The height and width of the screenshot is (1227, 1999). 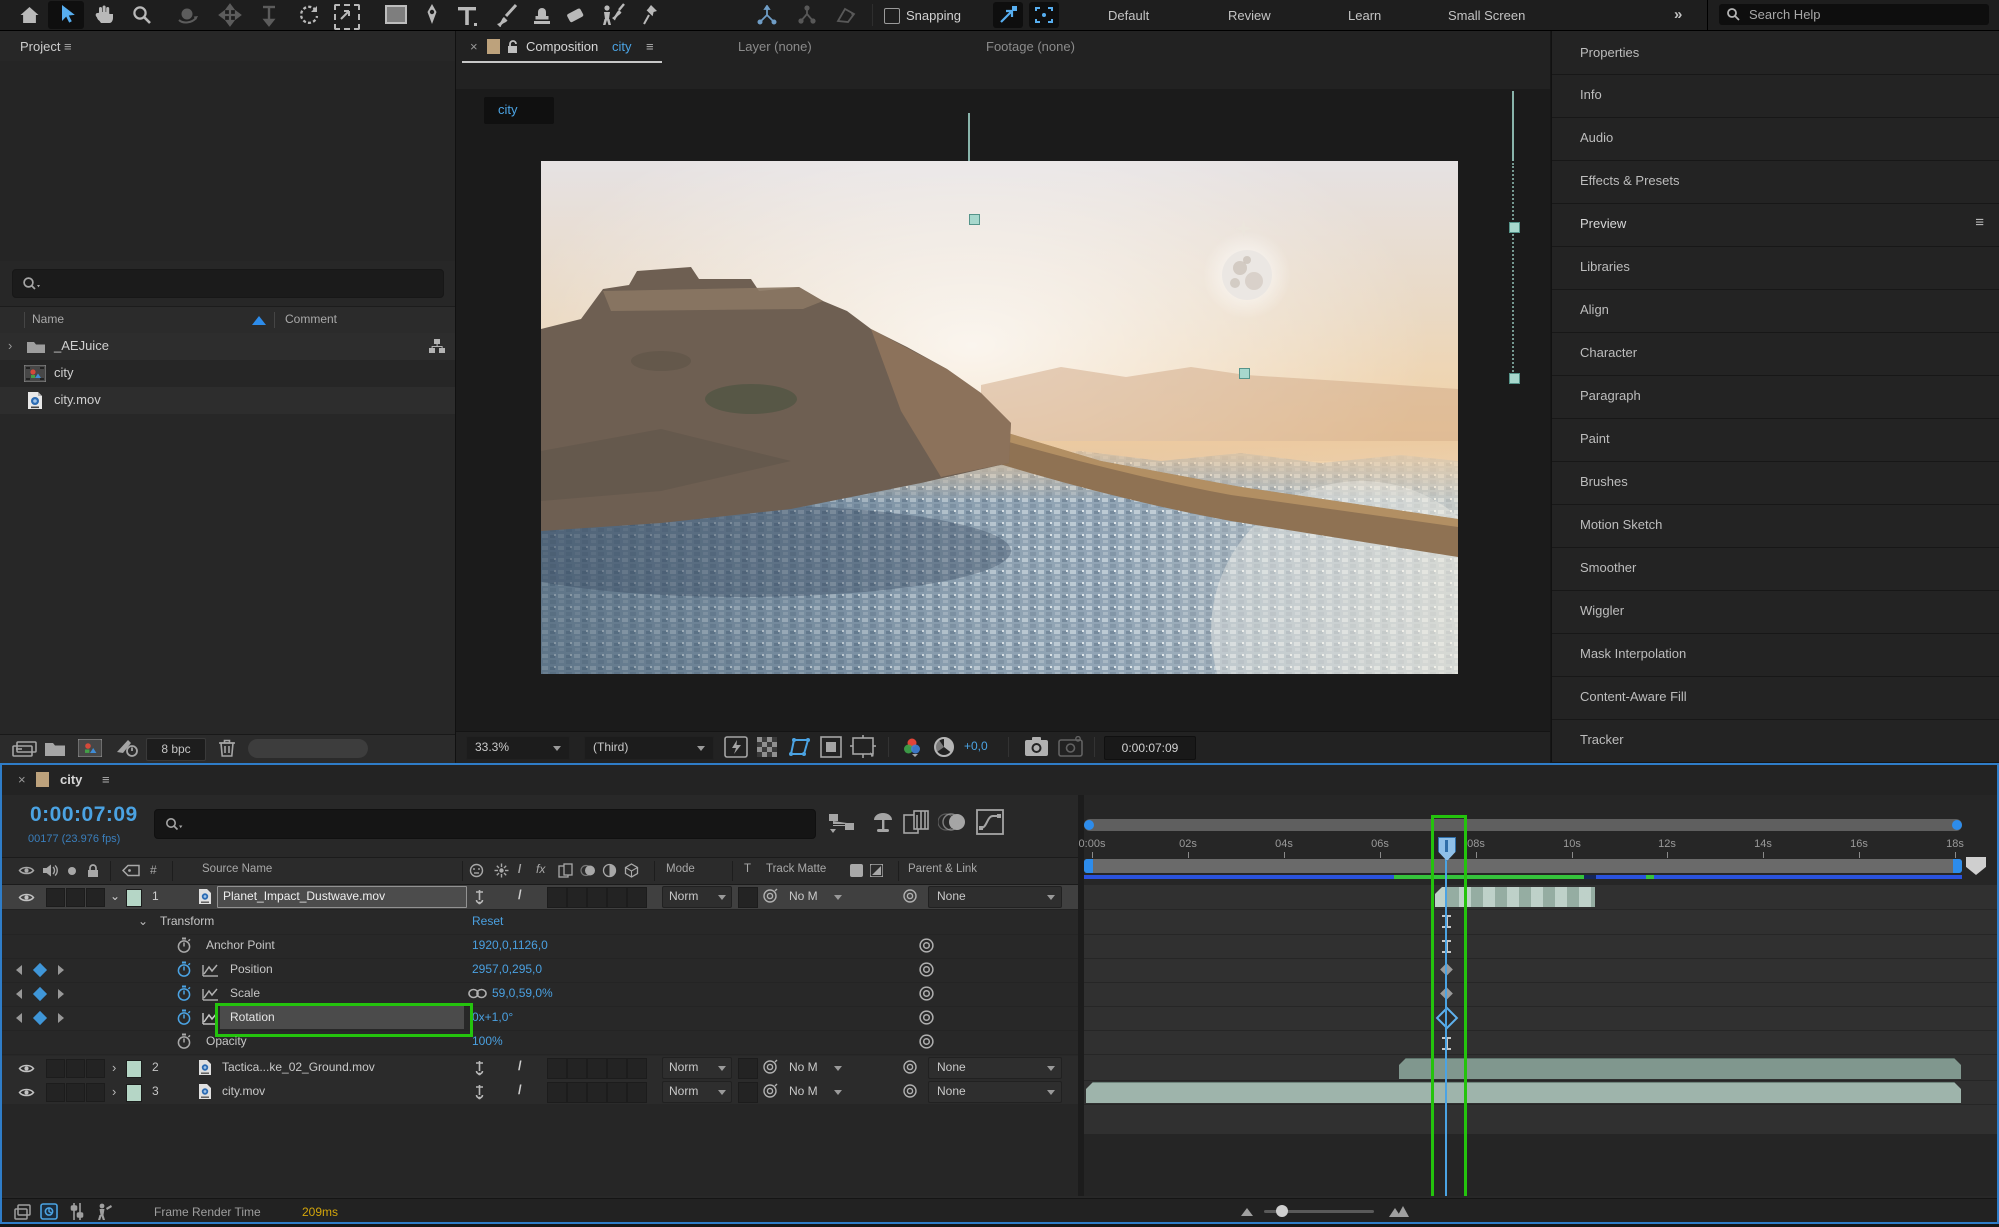 I want to click on track-matte-pickwhip-icon, so click(x=770, y=896).